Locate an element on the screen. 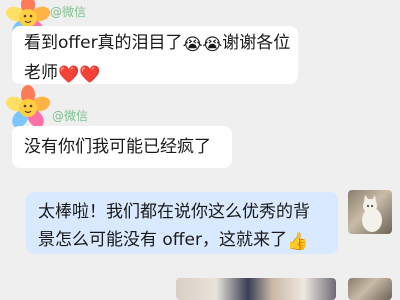  message-line: 太棒啦！我们都在说你这么优秀的背 is located at coordinates (174, 212).